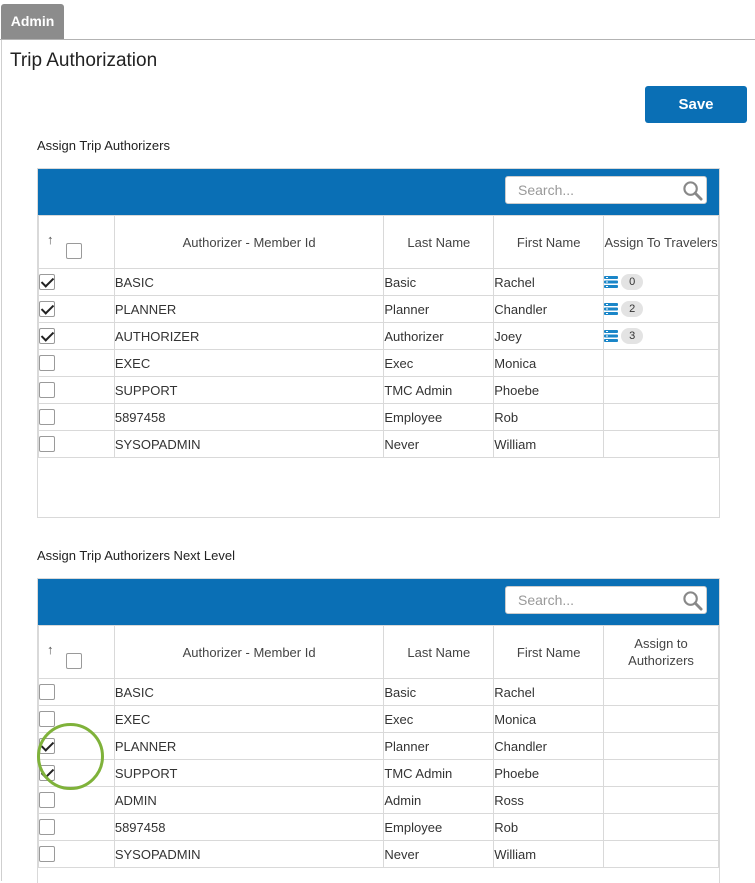 The image size is (755, 883). What do you see at coordinates (439, 444) in the screenshot?
I see `last-name-cell: Never` at bounding box center [439, 444].